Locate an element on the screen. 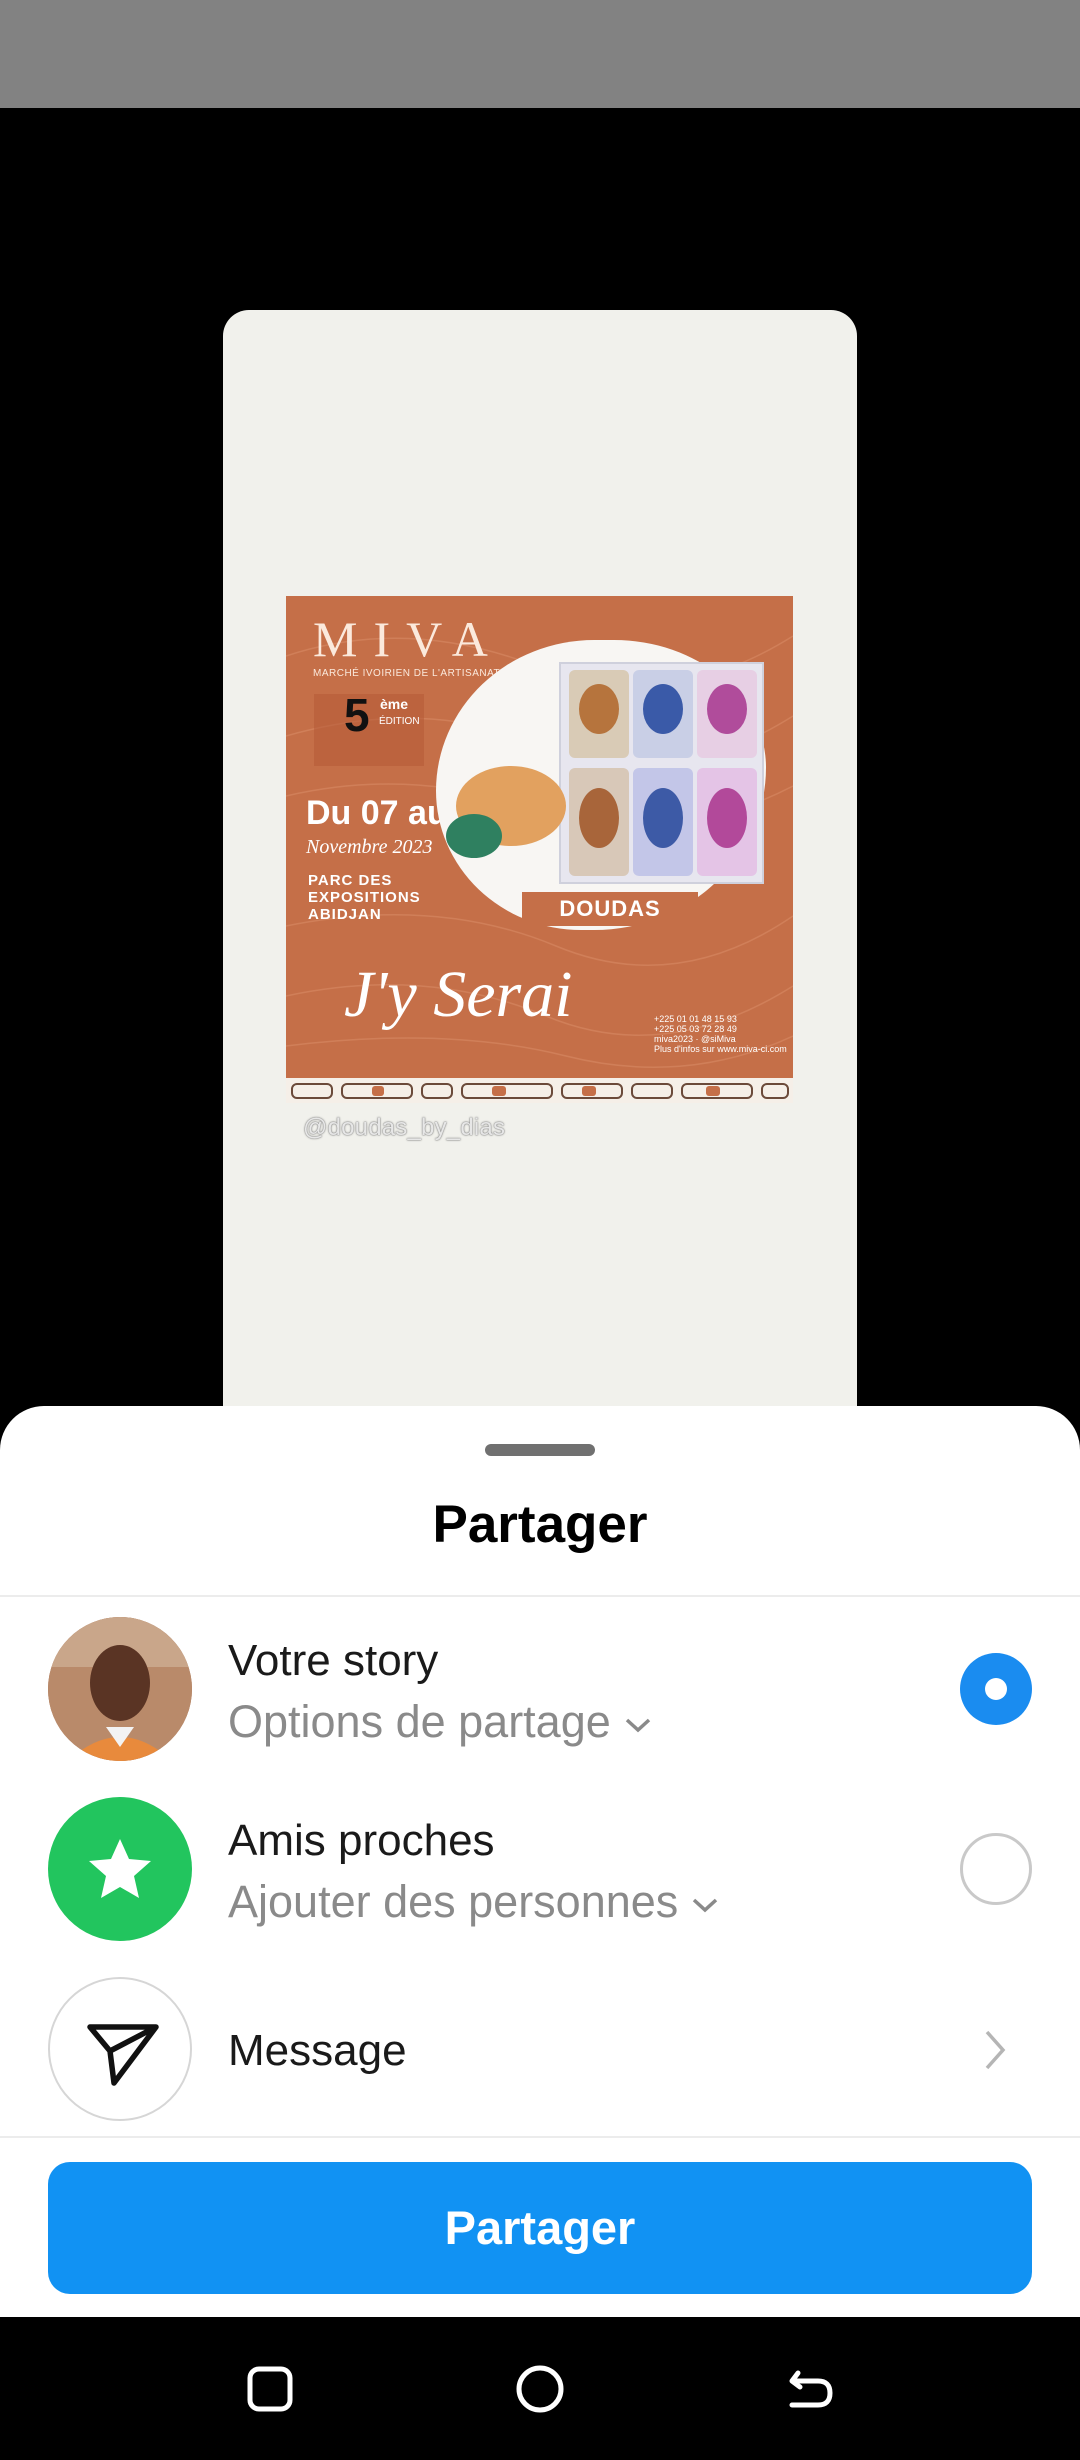 This screenshot has width=1080, height=2460. contact-line: Plus d'infos sur www.miva-ci.com is located at coordinates (720, 1049).